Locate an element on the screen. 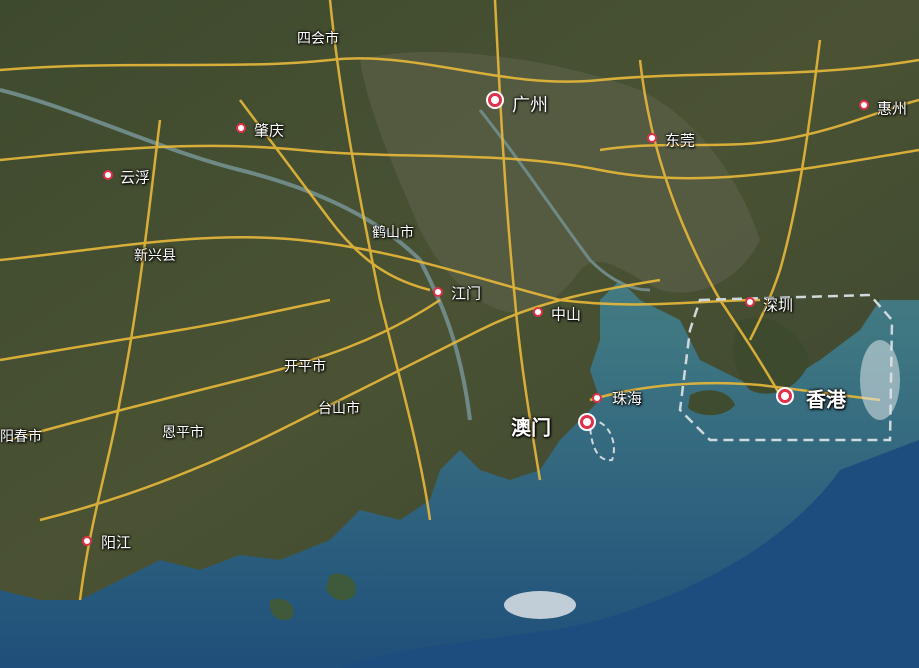 Image resolution: width=919 pixels, height=668 pixels. place-label-yangchun: 阳春市 is located at coordinates (21, 436).